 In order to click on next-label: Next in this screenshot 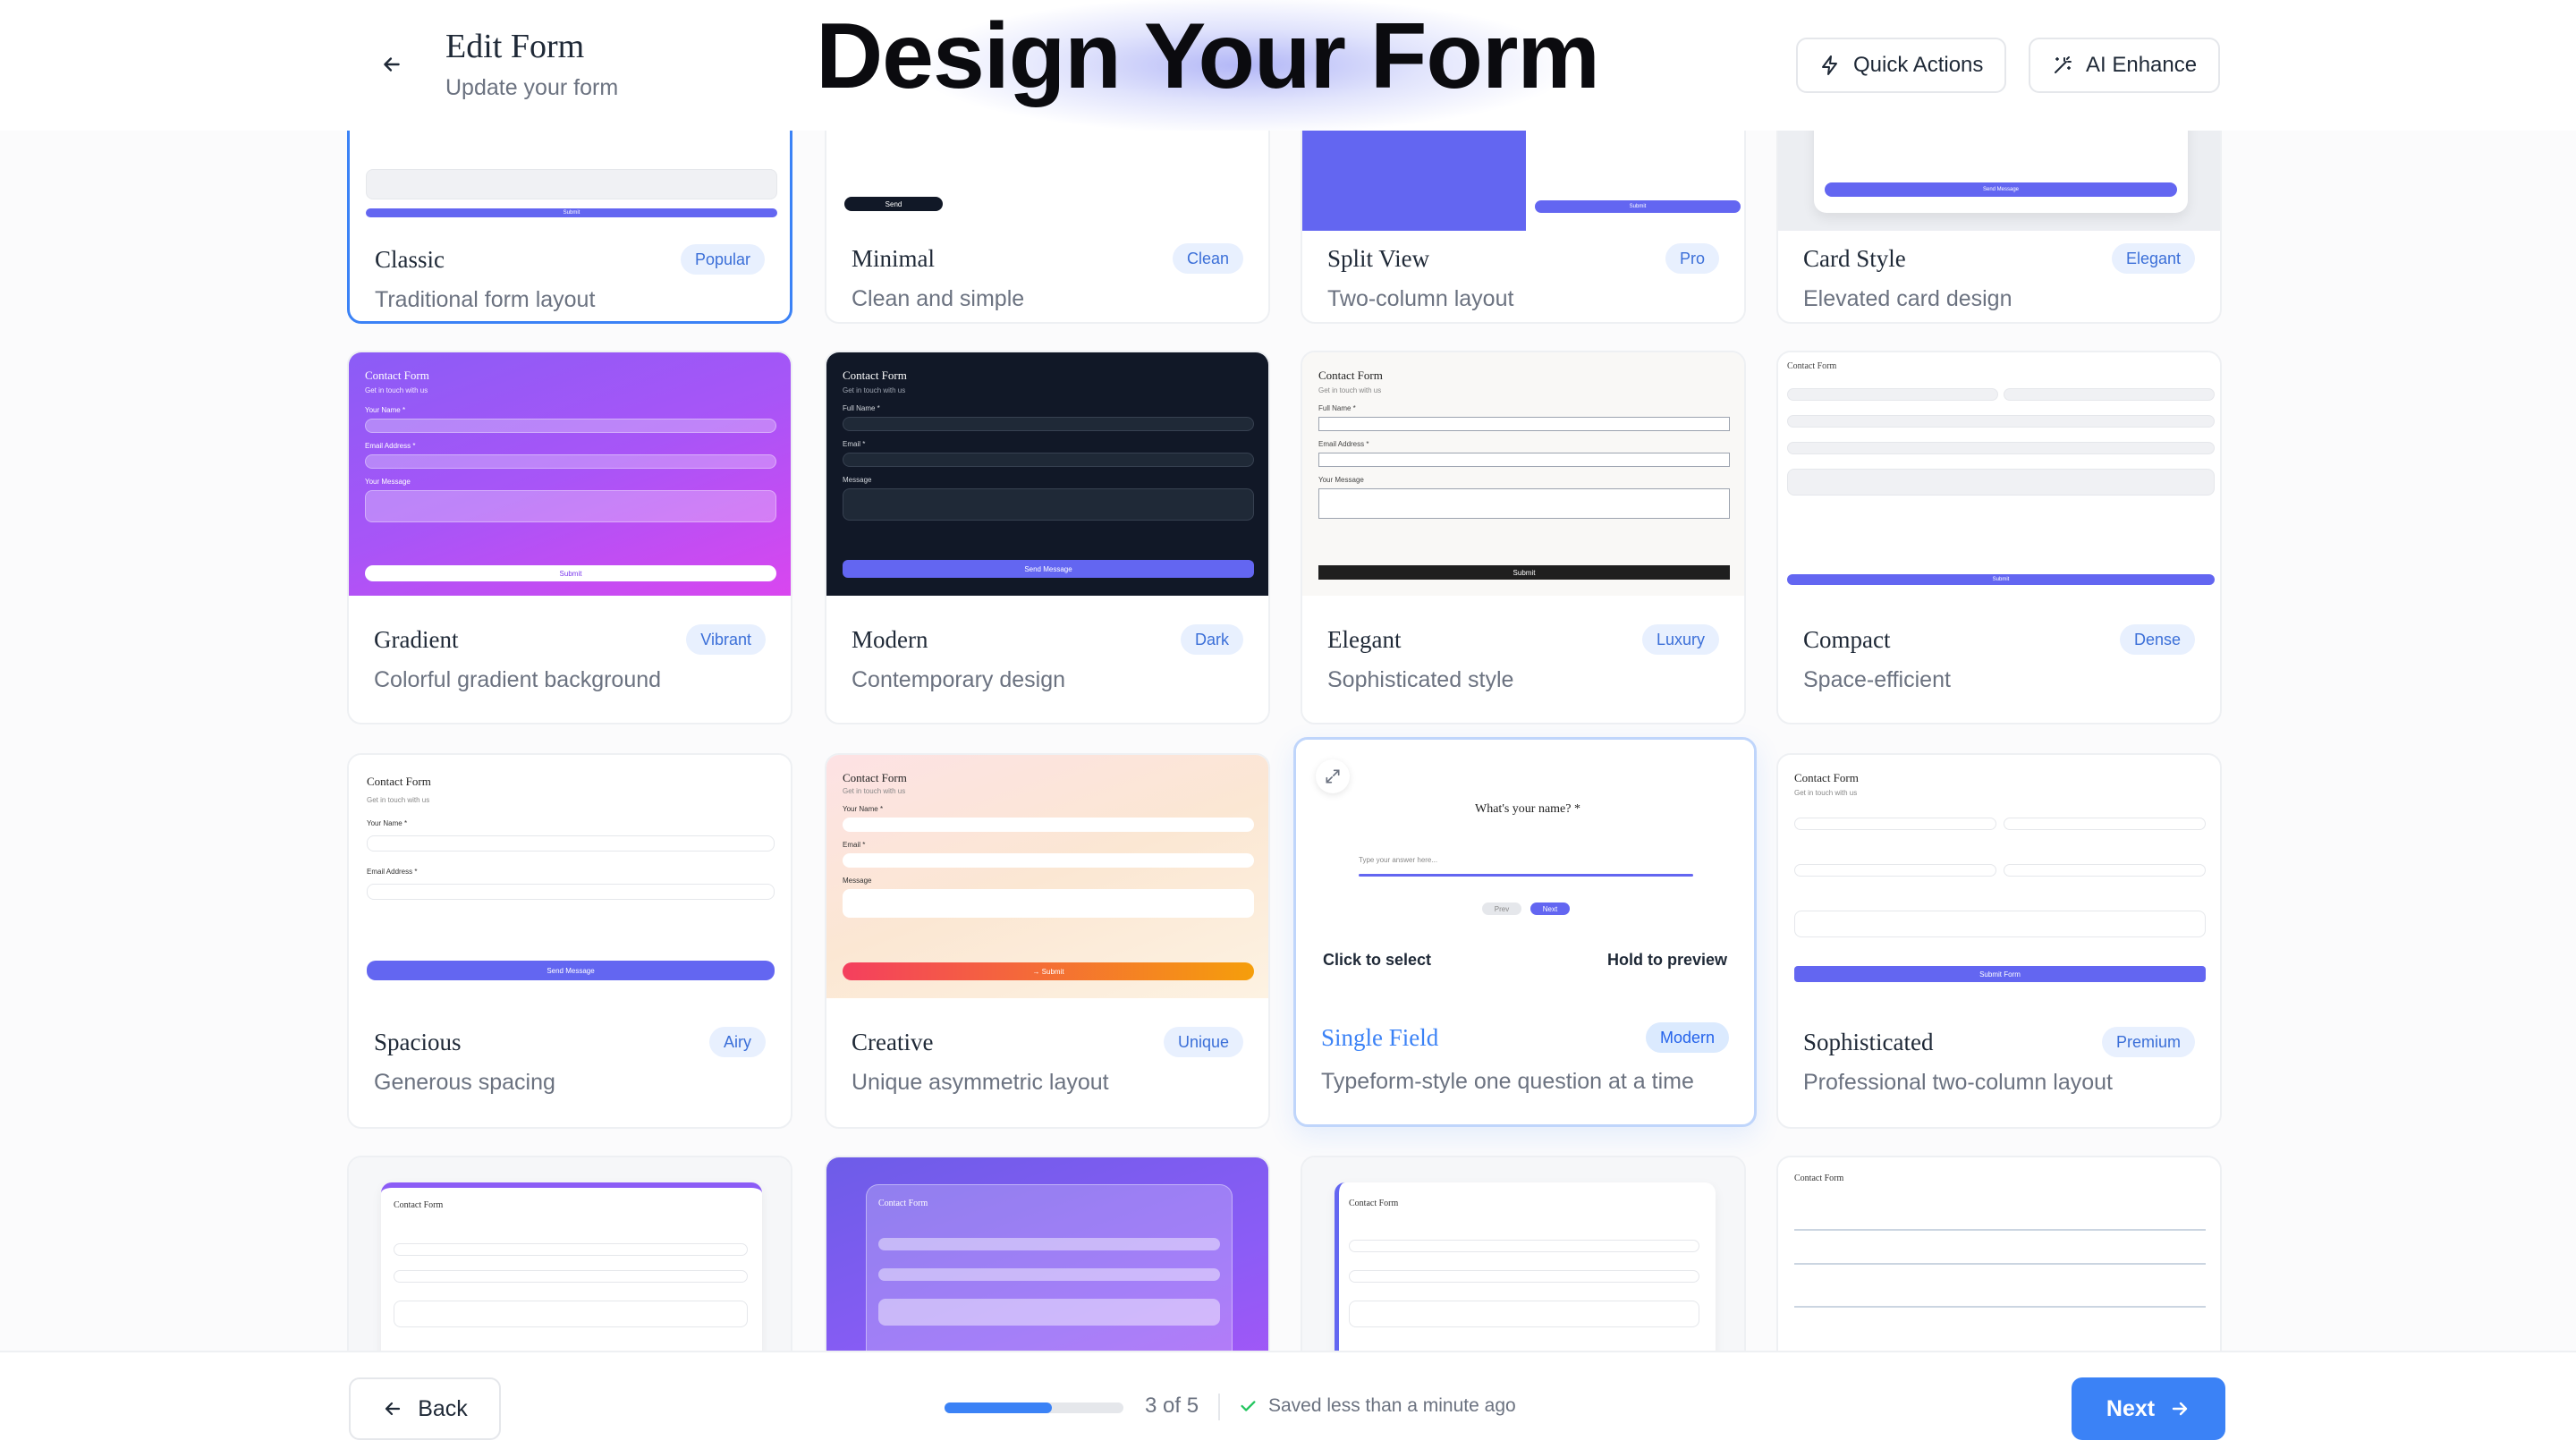, I will do `click(2131, 1408)`.